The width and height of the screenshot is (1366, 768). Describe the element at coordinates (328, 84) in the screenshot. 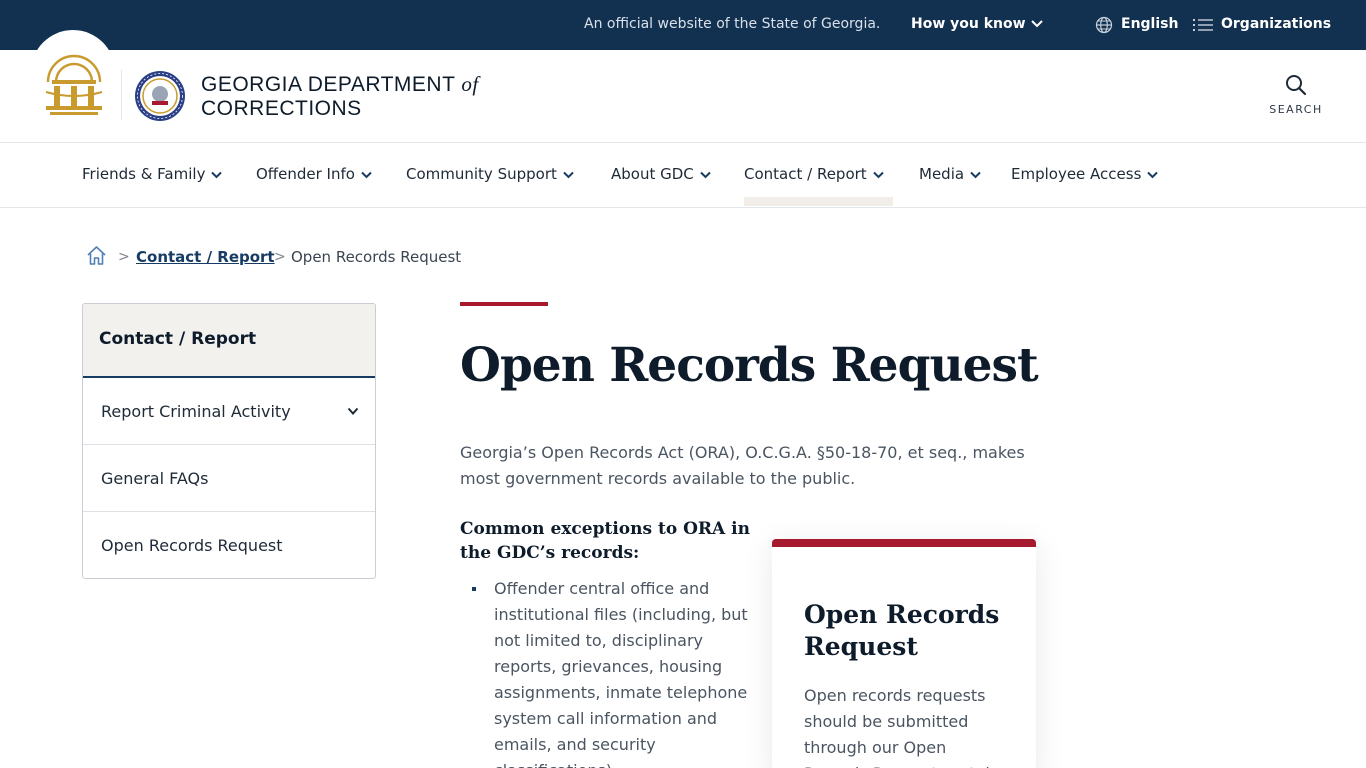

I see `site-title-line1: GEORGIA DEPARTMENT` at that location.